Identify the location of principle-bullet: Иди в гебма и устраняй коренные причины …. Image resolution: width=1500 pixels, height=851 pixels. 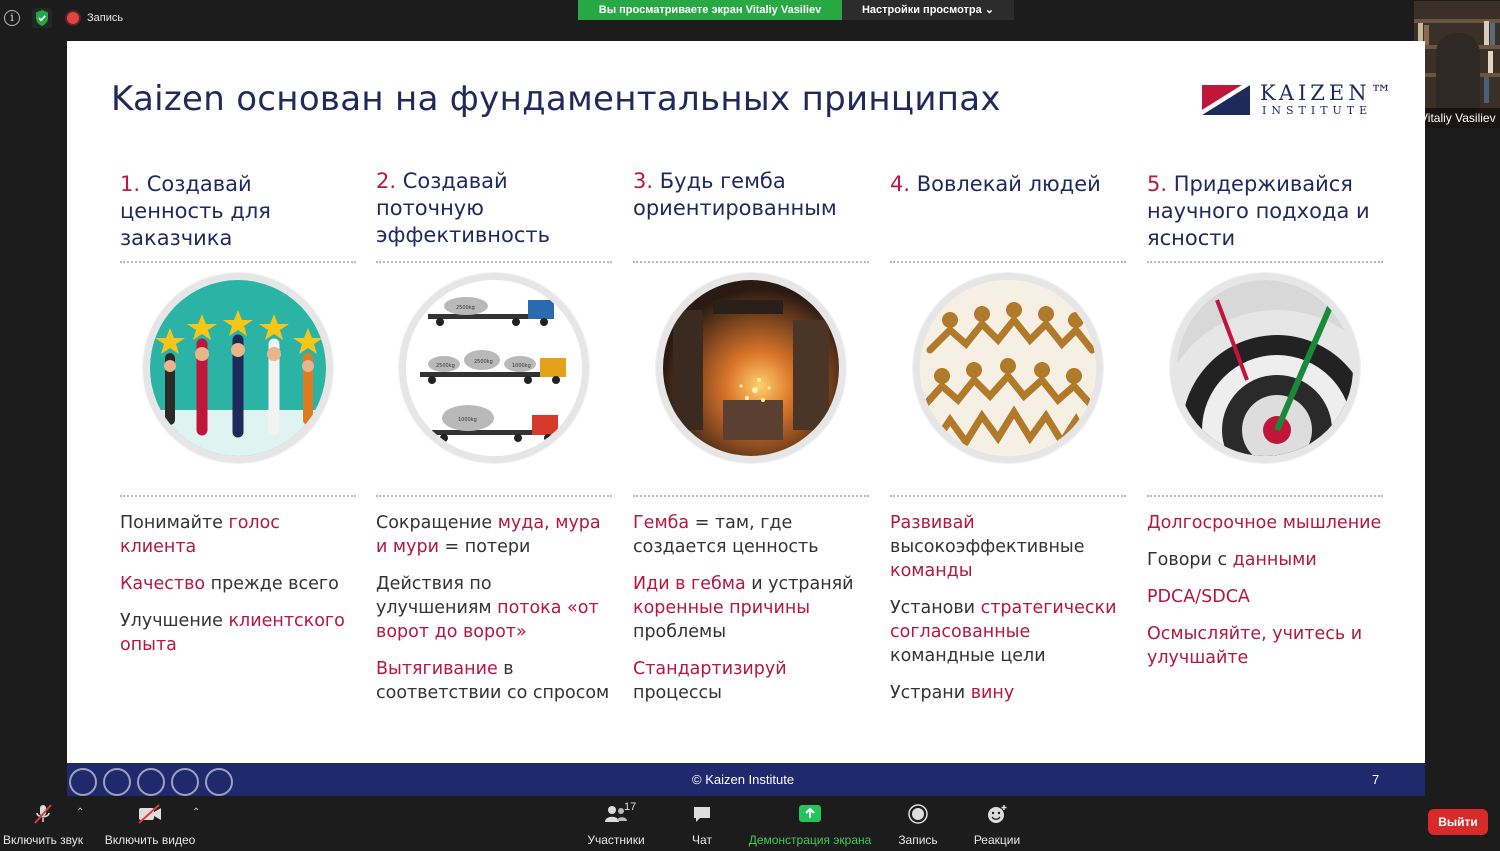
(751, 608).